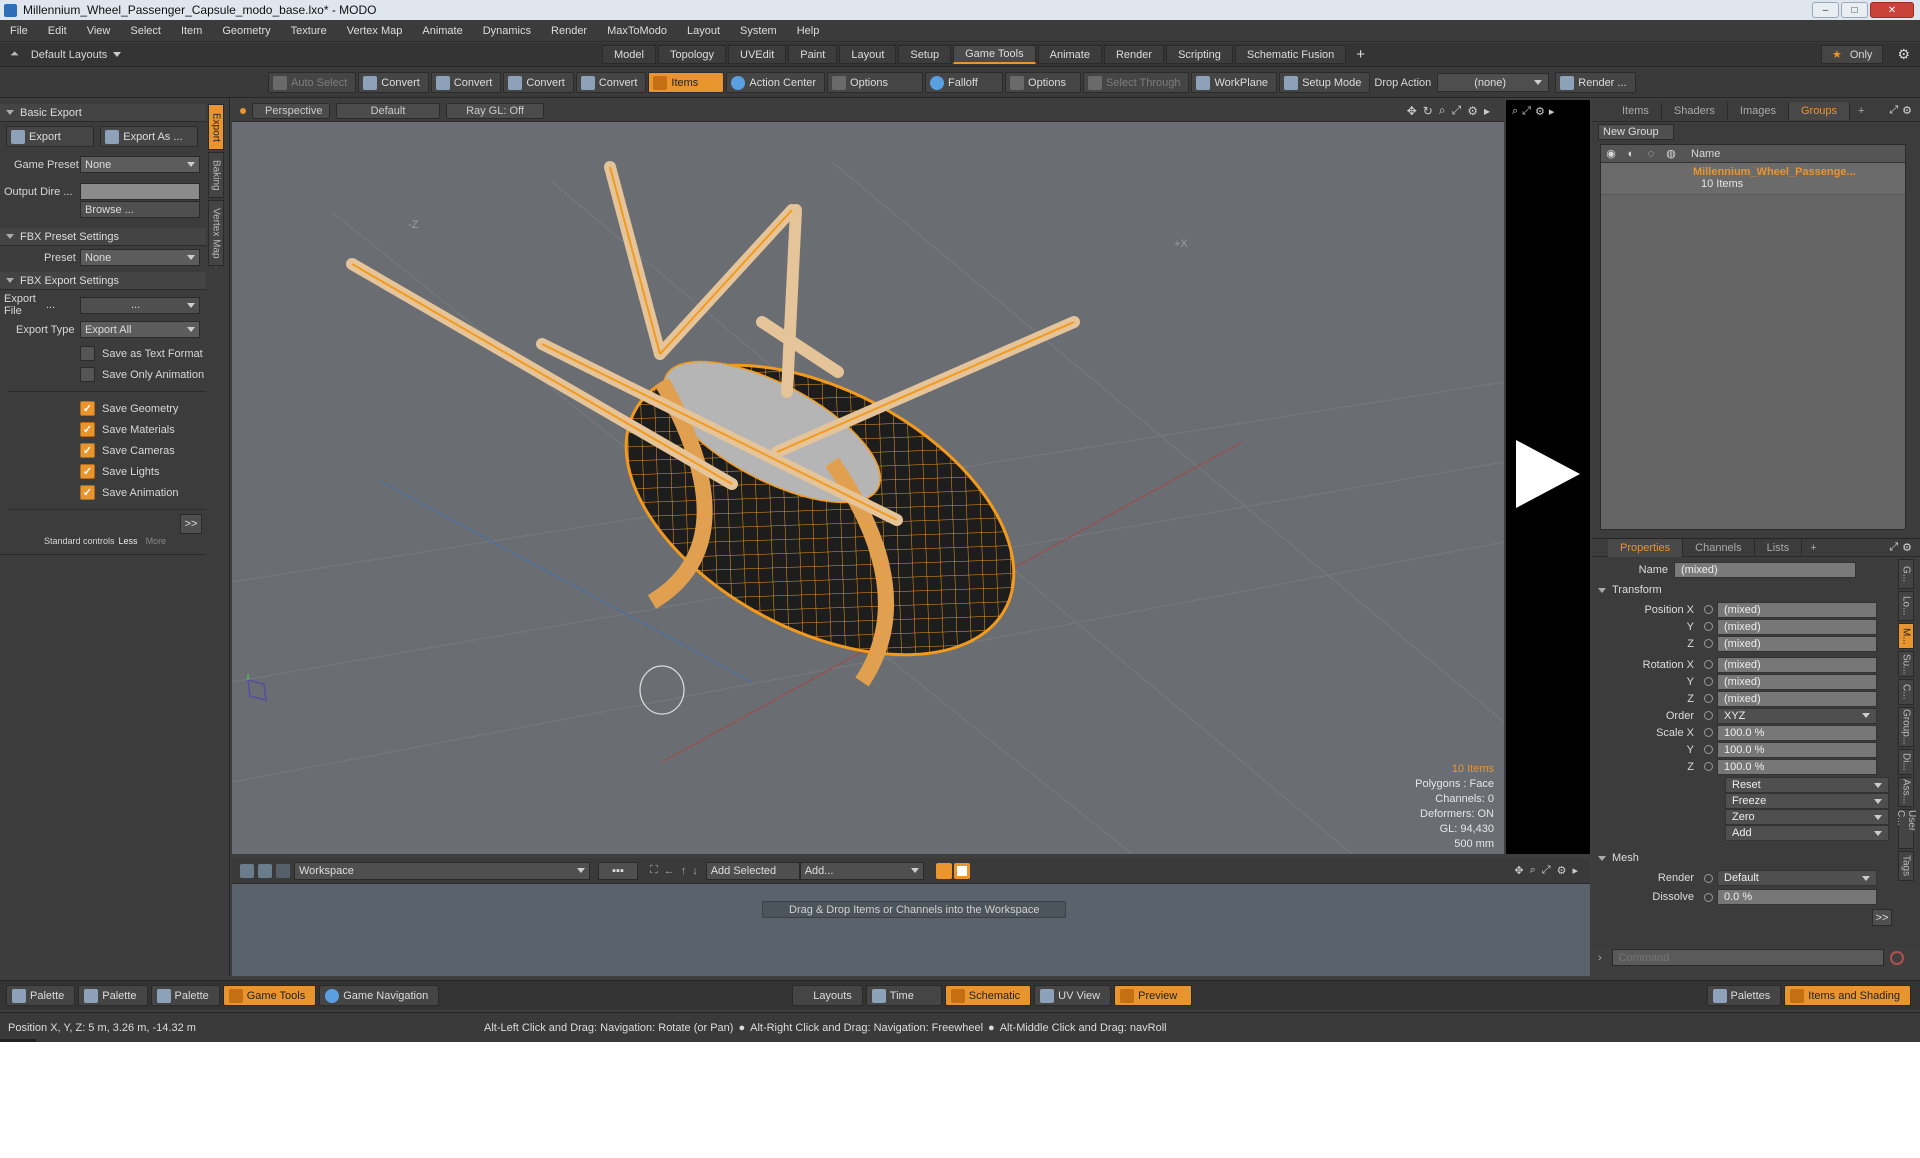 This screenshot has height=1158, width=1920. What do you see at coordinates (1744, 995) in the screenshot?
I see `palettes-button: Palettes` at bounding box center [1744, 995].